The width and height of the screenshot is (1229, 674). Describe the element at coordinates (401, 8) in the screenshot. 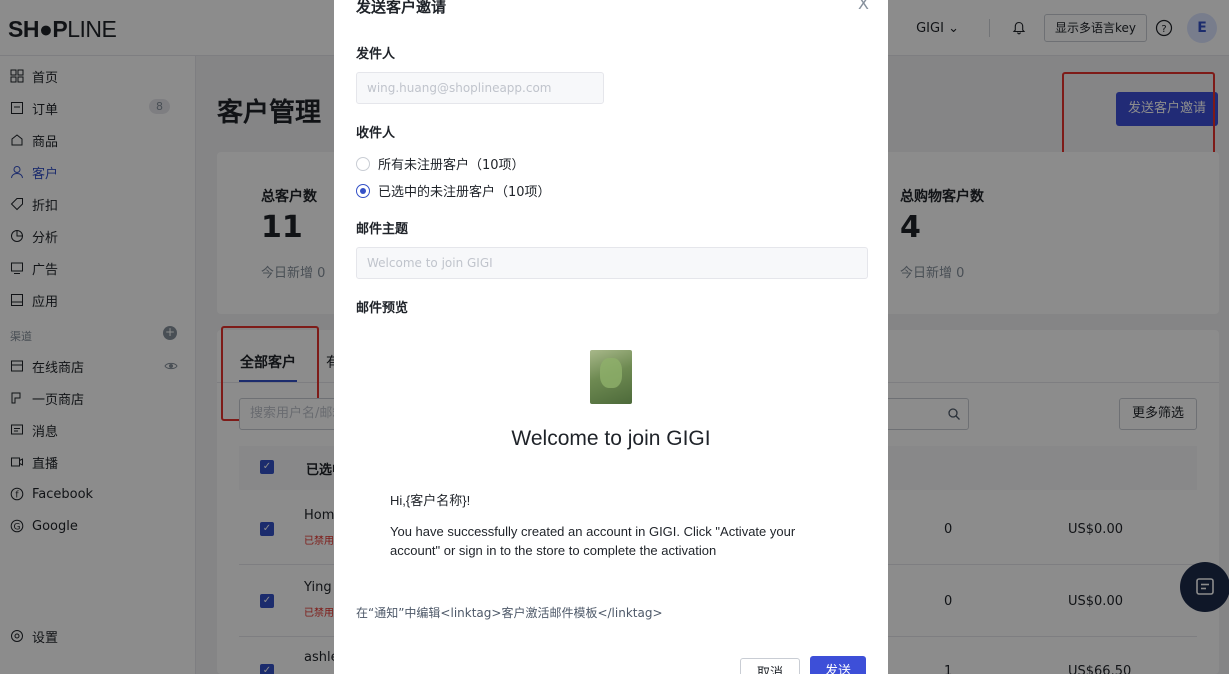

I see `modal-title: 发送客户邀请` at that location.